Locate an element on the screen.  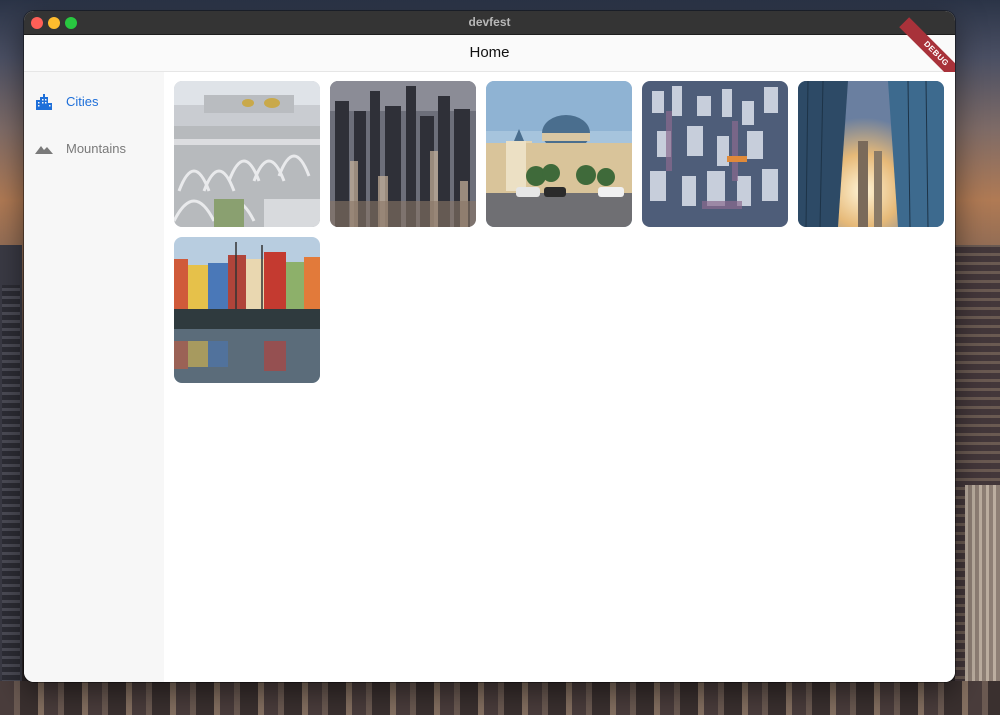
nav-item-cities: Cities is located at coordinates (94, 102).